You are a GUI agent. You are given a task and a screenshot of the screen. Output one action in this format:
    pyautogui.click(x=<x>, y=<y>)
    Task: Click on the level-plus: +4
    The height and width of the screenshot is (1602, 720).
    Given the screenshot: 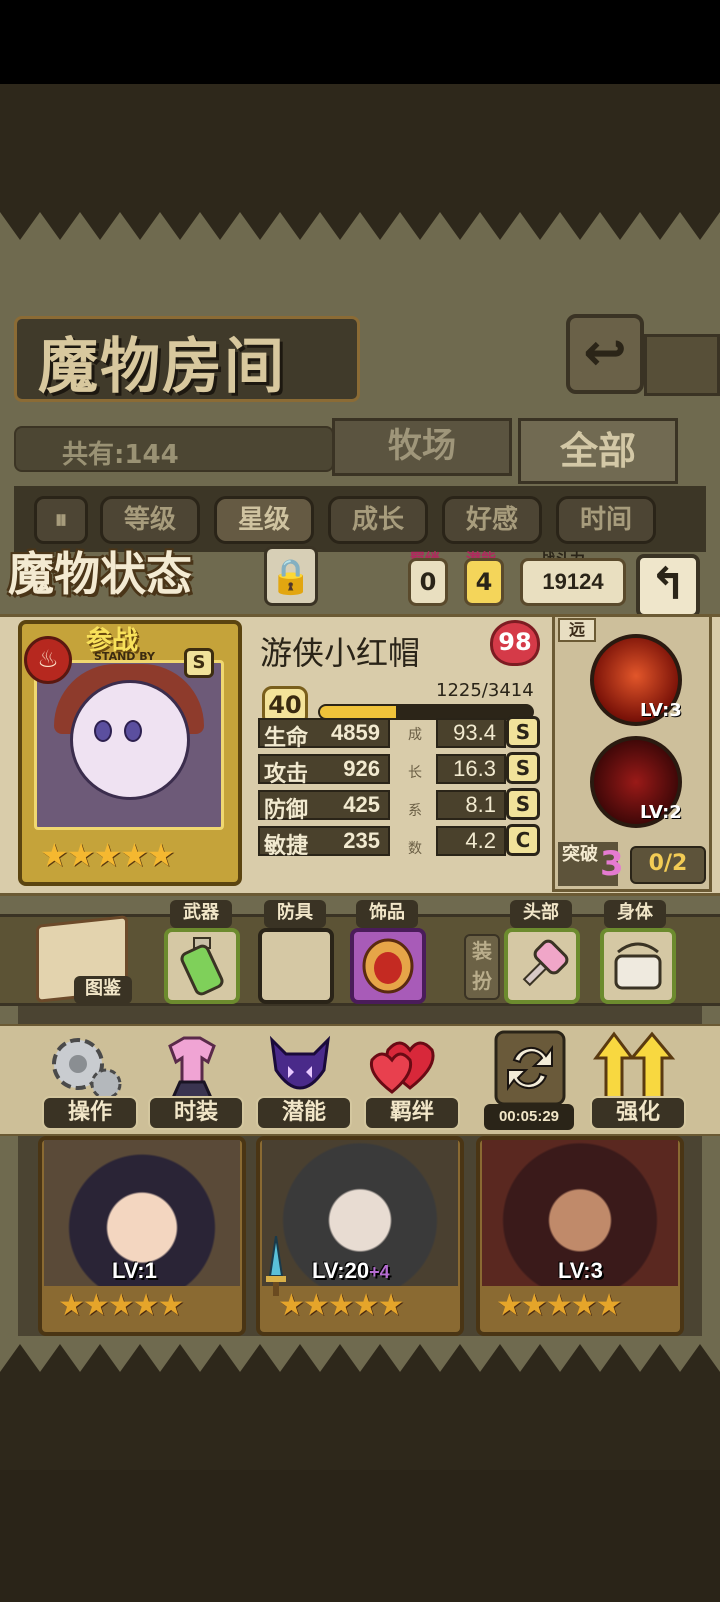 What is the action you would take?
    pyautogui.click(x=379, y=1272)
    